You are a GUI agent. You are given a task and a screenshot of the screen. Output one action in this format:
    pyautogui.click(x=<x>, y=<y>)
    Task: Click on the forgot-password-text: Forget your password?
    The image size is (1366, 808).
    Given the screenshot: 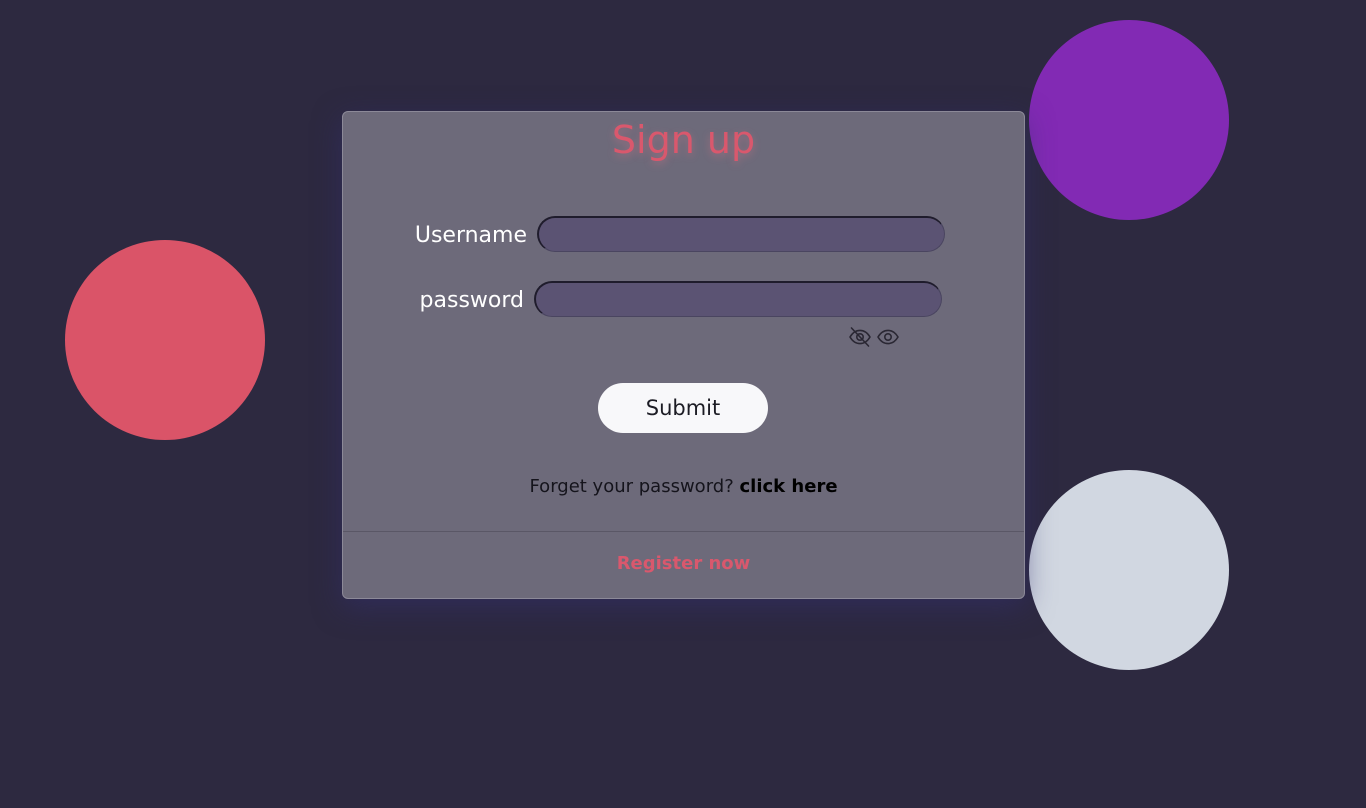 What is the action you would take?
    pyautogui.click(x=631, y=486)
    